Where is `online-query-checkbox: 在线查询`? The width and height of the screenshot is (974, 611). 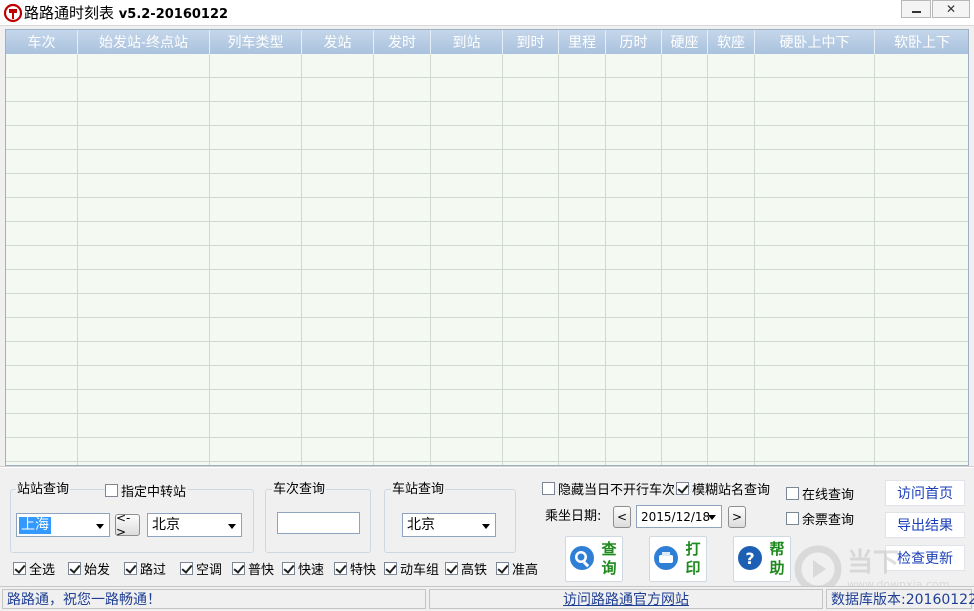
online-query-checkbox: 在线查询 is located at coordinates (820, 494).